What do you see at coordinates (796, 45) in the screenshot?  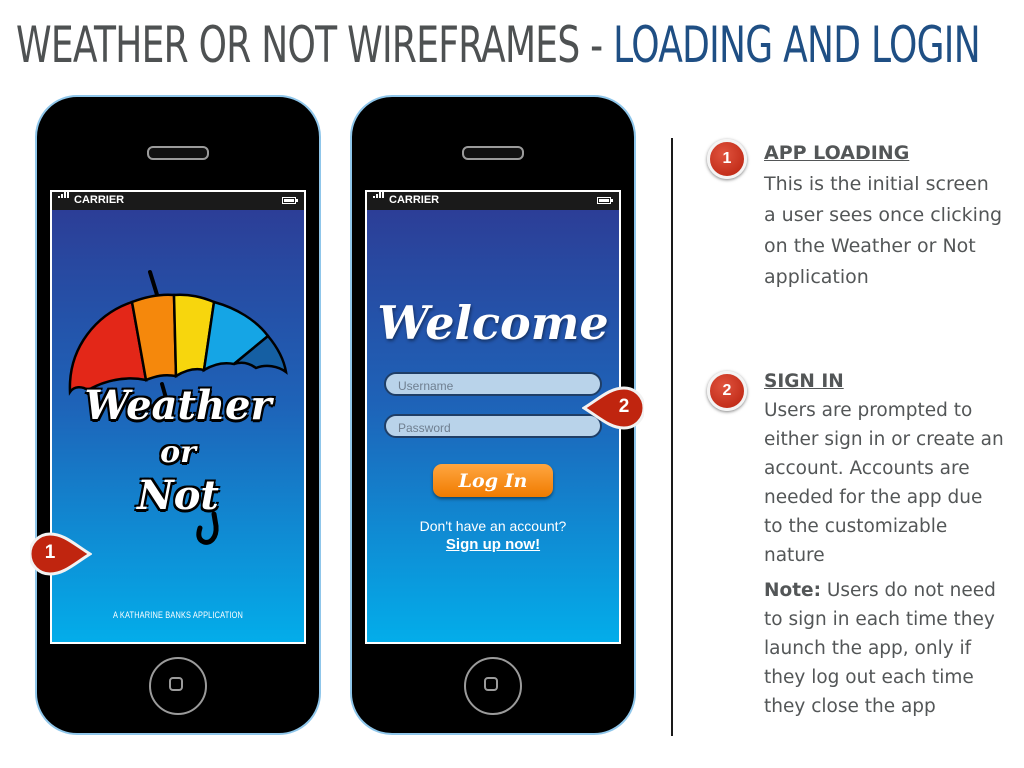 I see `title-highlight: LOADING AND LOGIN` at bounding box center [796, 45].